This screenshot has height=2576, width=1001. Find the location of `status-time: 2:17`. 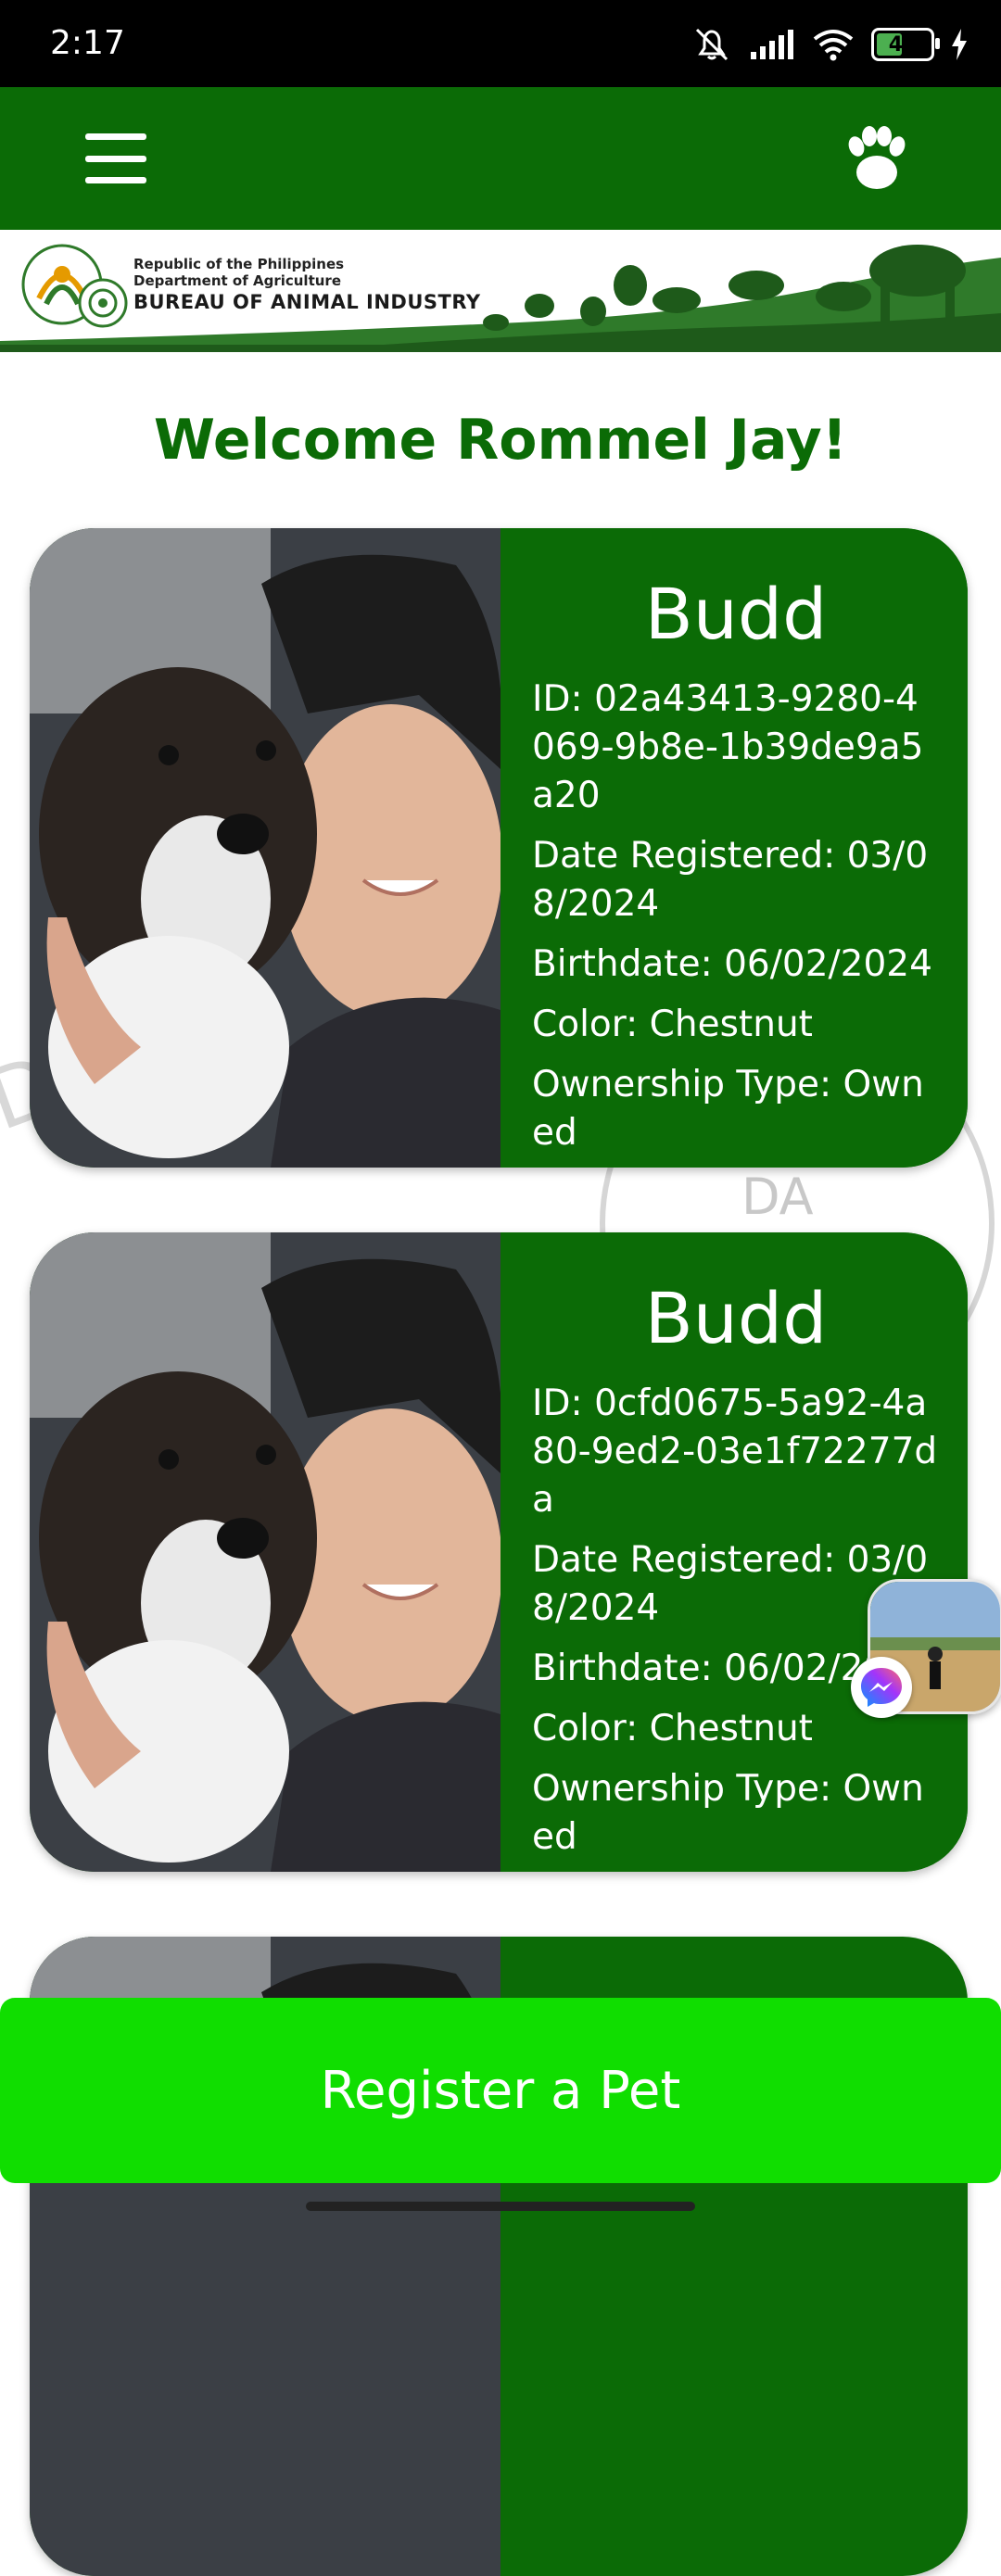

status-time: 2:17 is located at coordinates (87, 43).